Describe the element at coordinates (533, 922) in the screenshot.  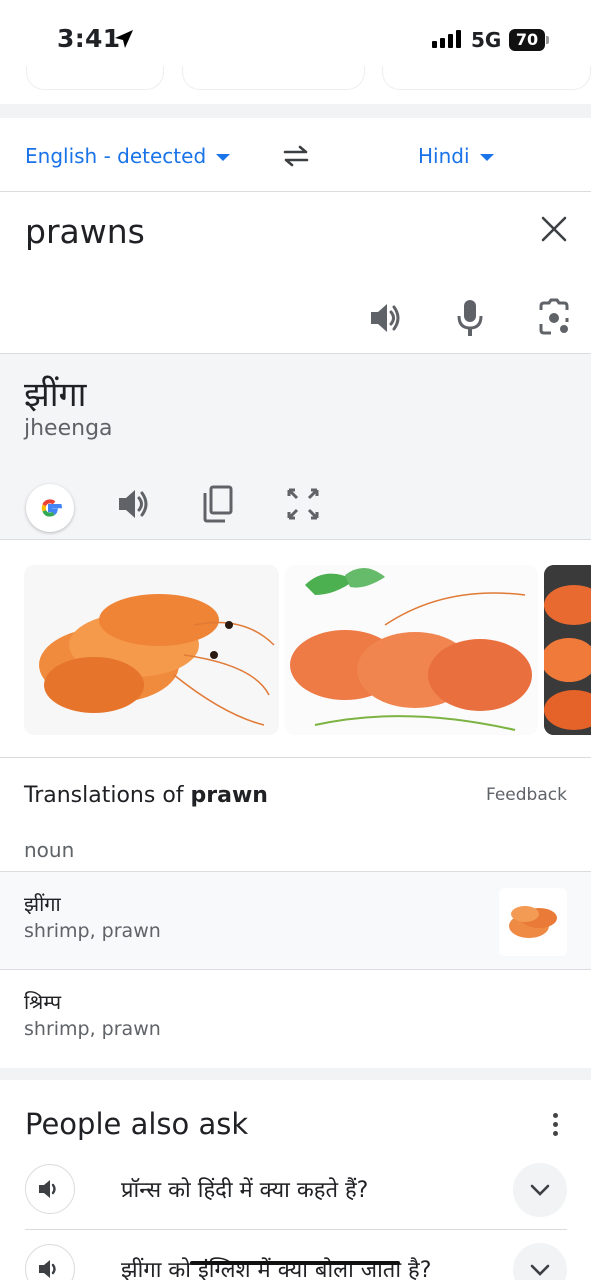
I see `translation-thumbnail` at that location.